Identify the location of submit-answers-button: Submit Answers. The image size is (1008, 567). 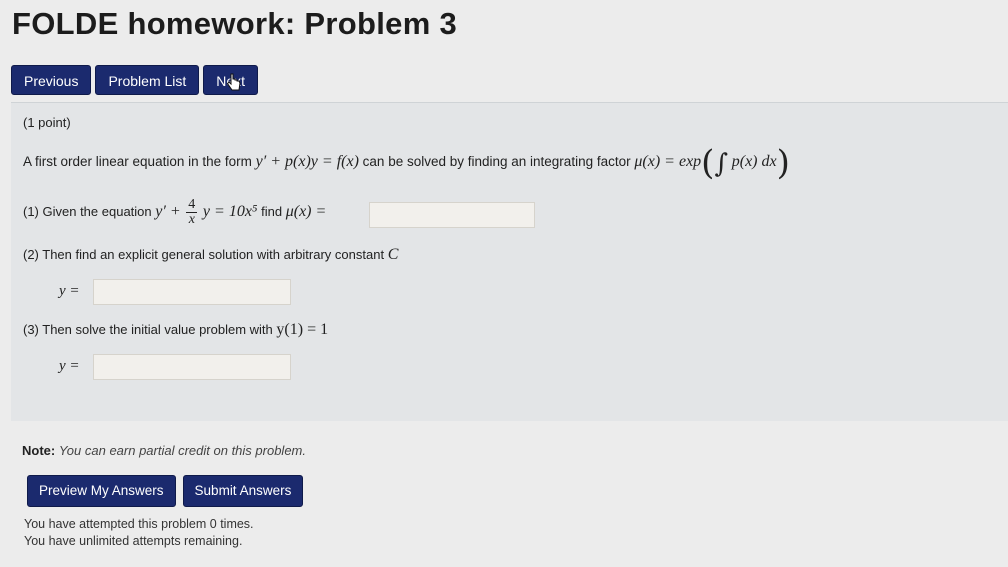
(243, 491).